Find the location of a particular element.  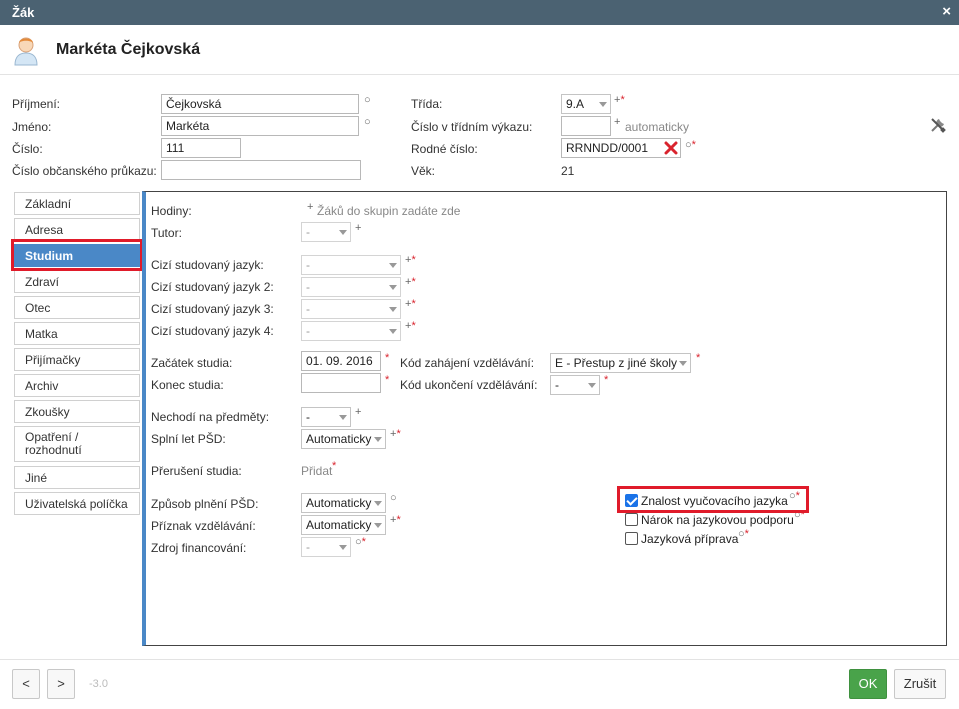

tab-otec: Otec is located at coordinates (77, 307).